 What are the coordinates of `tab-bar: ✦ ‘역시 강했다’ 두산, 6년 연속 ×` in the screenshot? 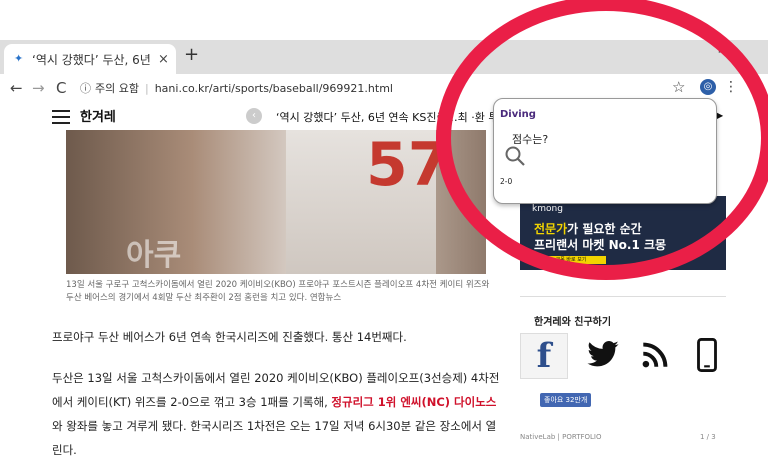 It's located at (384, 57).